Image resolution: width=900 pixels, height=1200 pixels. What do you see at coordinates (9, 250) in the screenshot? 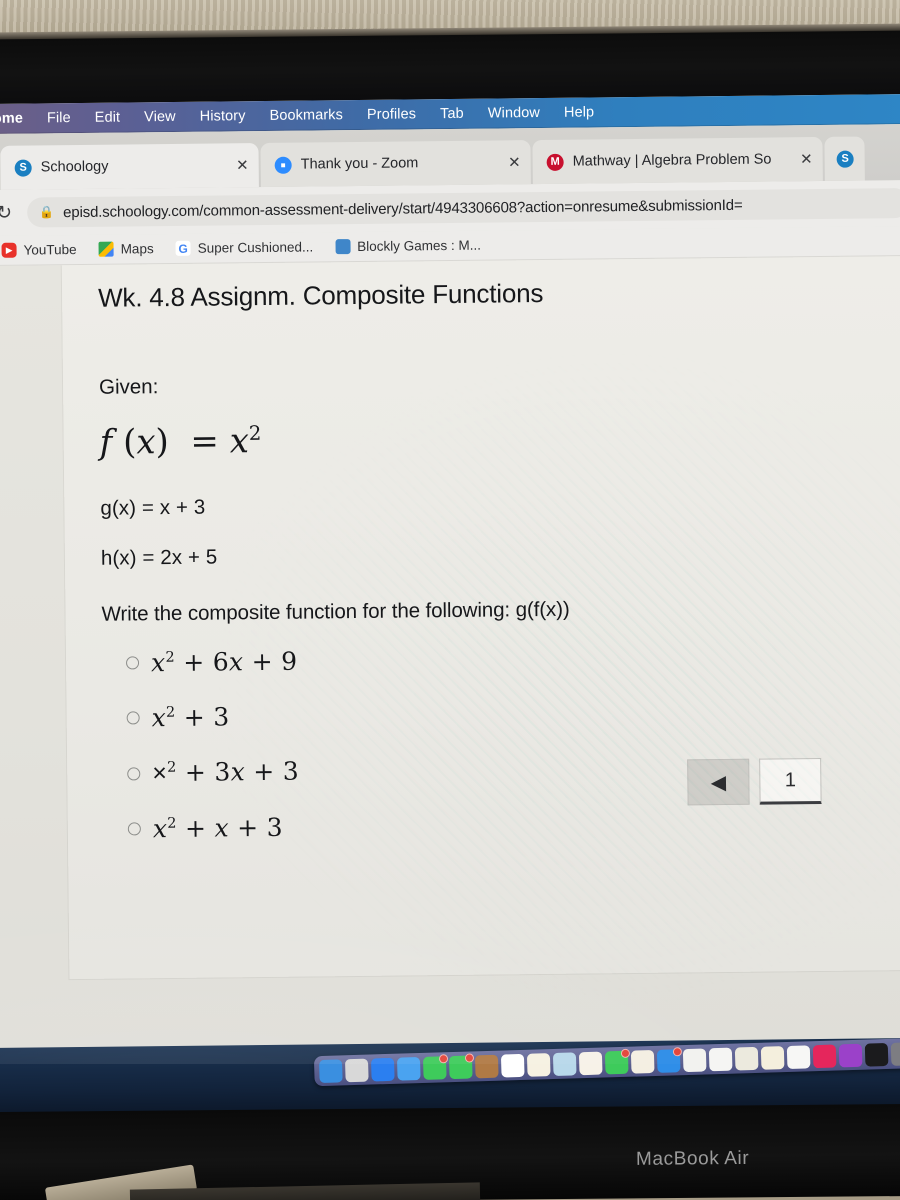
I see `youtube-icon: ▶` at bounding box center [9, 250].